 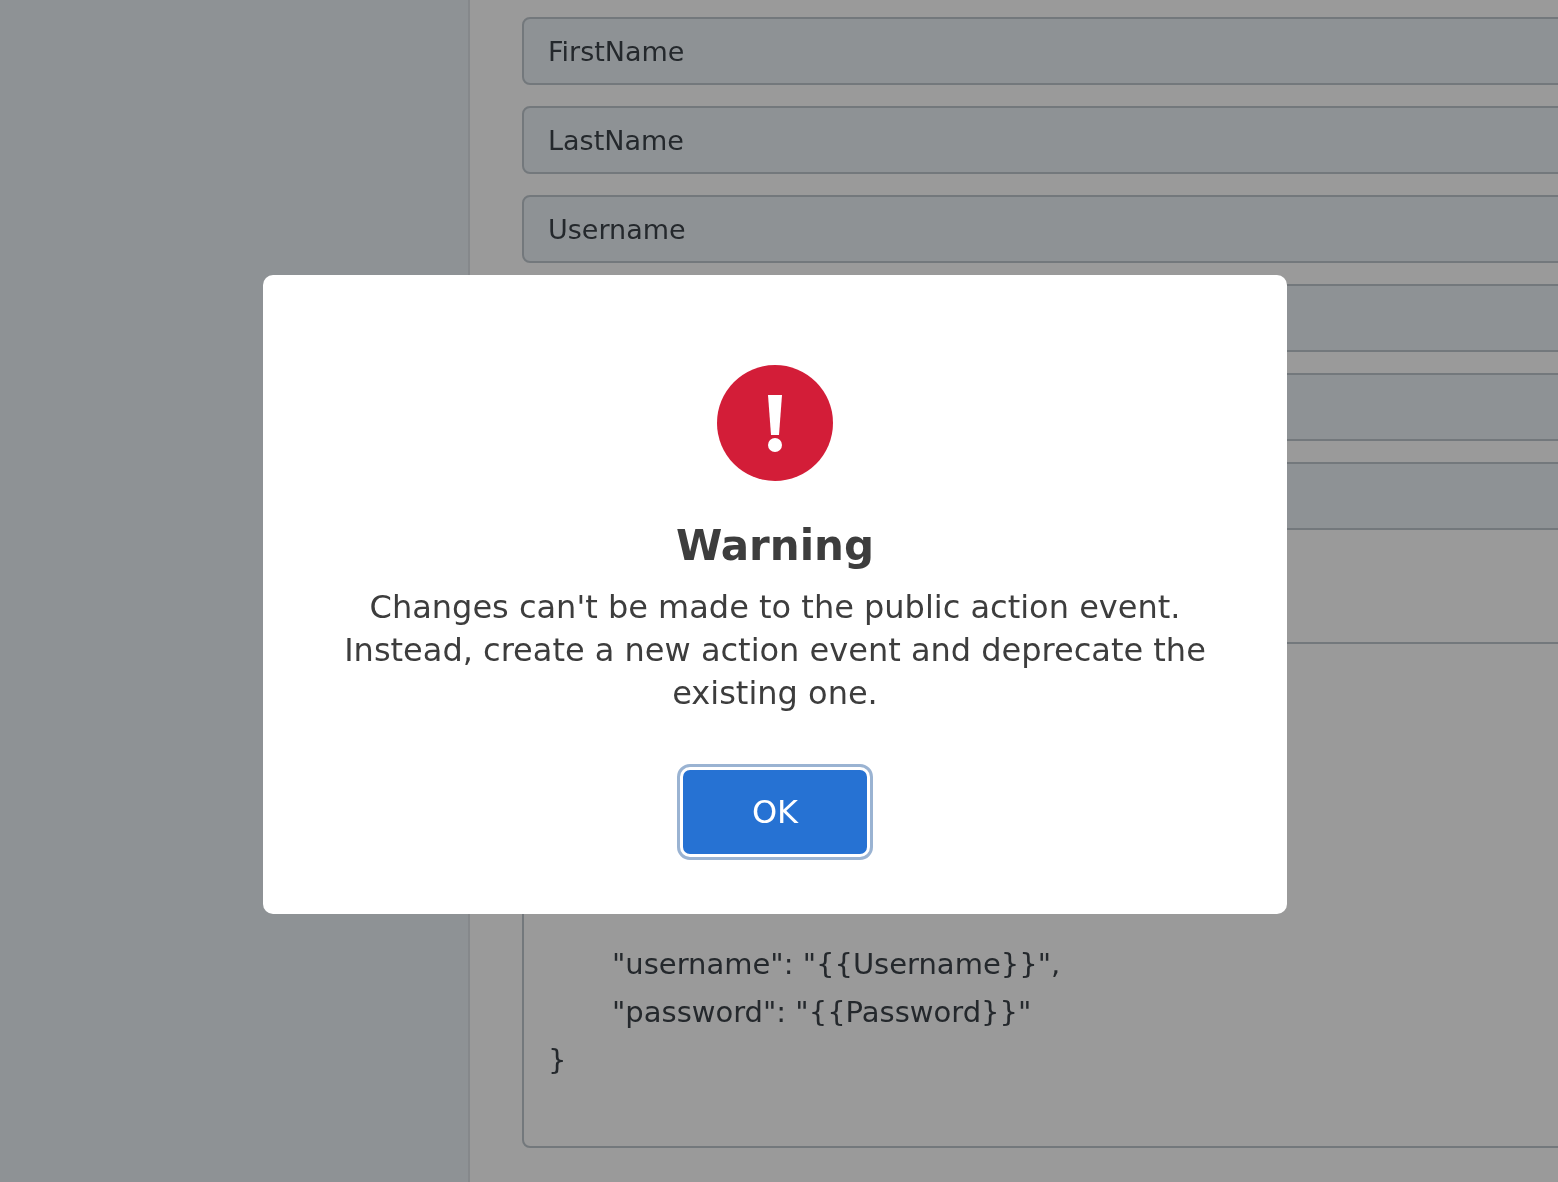 What do you see at coordinates (836, 964) in the screenshot?
I see `code-line: "username": "{{Username}}",` at bounding box center [836, 964].